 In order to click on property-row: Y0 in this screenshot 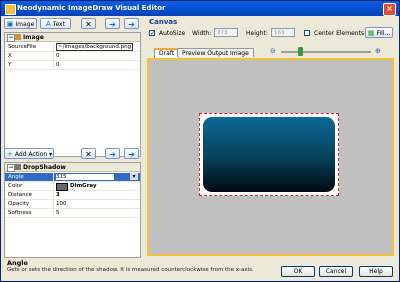, I will do `click(72, 65)`.